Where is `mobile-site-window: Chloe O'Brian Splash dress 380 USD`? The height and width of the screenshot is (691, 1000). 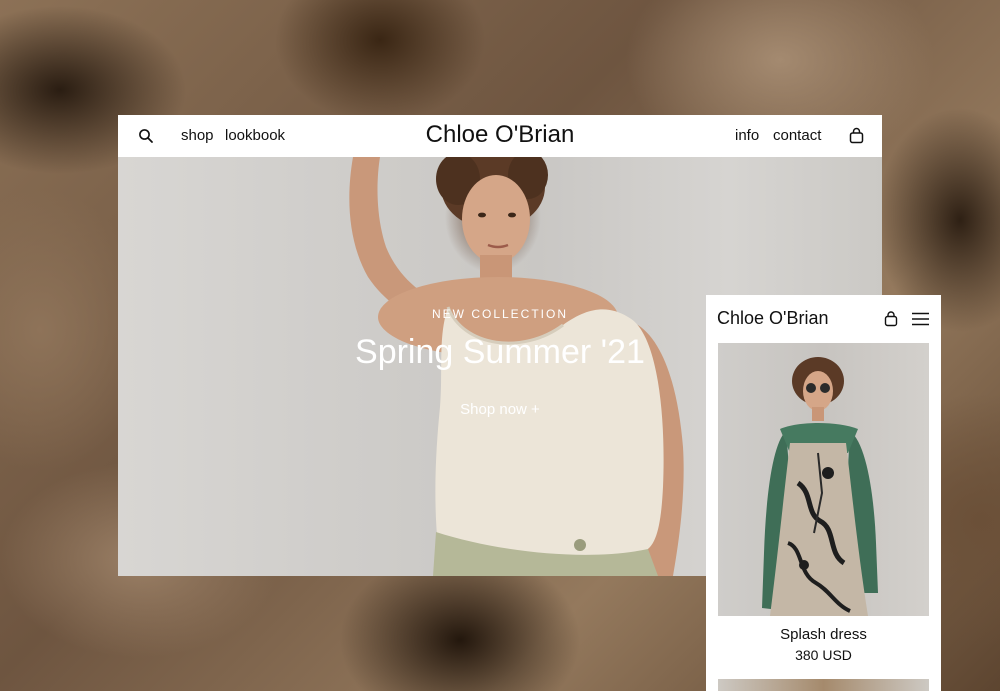
mobile-site-window: Chloe O'Brian Splash dress 380 USD is located at coordinates (823, 493).